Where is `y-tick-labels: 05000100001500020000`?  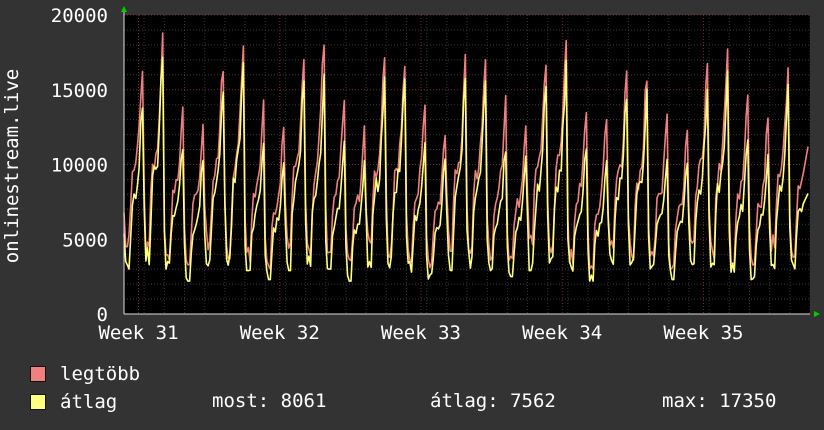 y-tick-labels: 05000100001500020000 is located at coordinates (79, 165).